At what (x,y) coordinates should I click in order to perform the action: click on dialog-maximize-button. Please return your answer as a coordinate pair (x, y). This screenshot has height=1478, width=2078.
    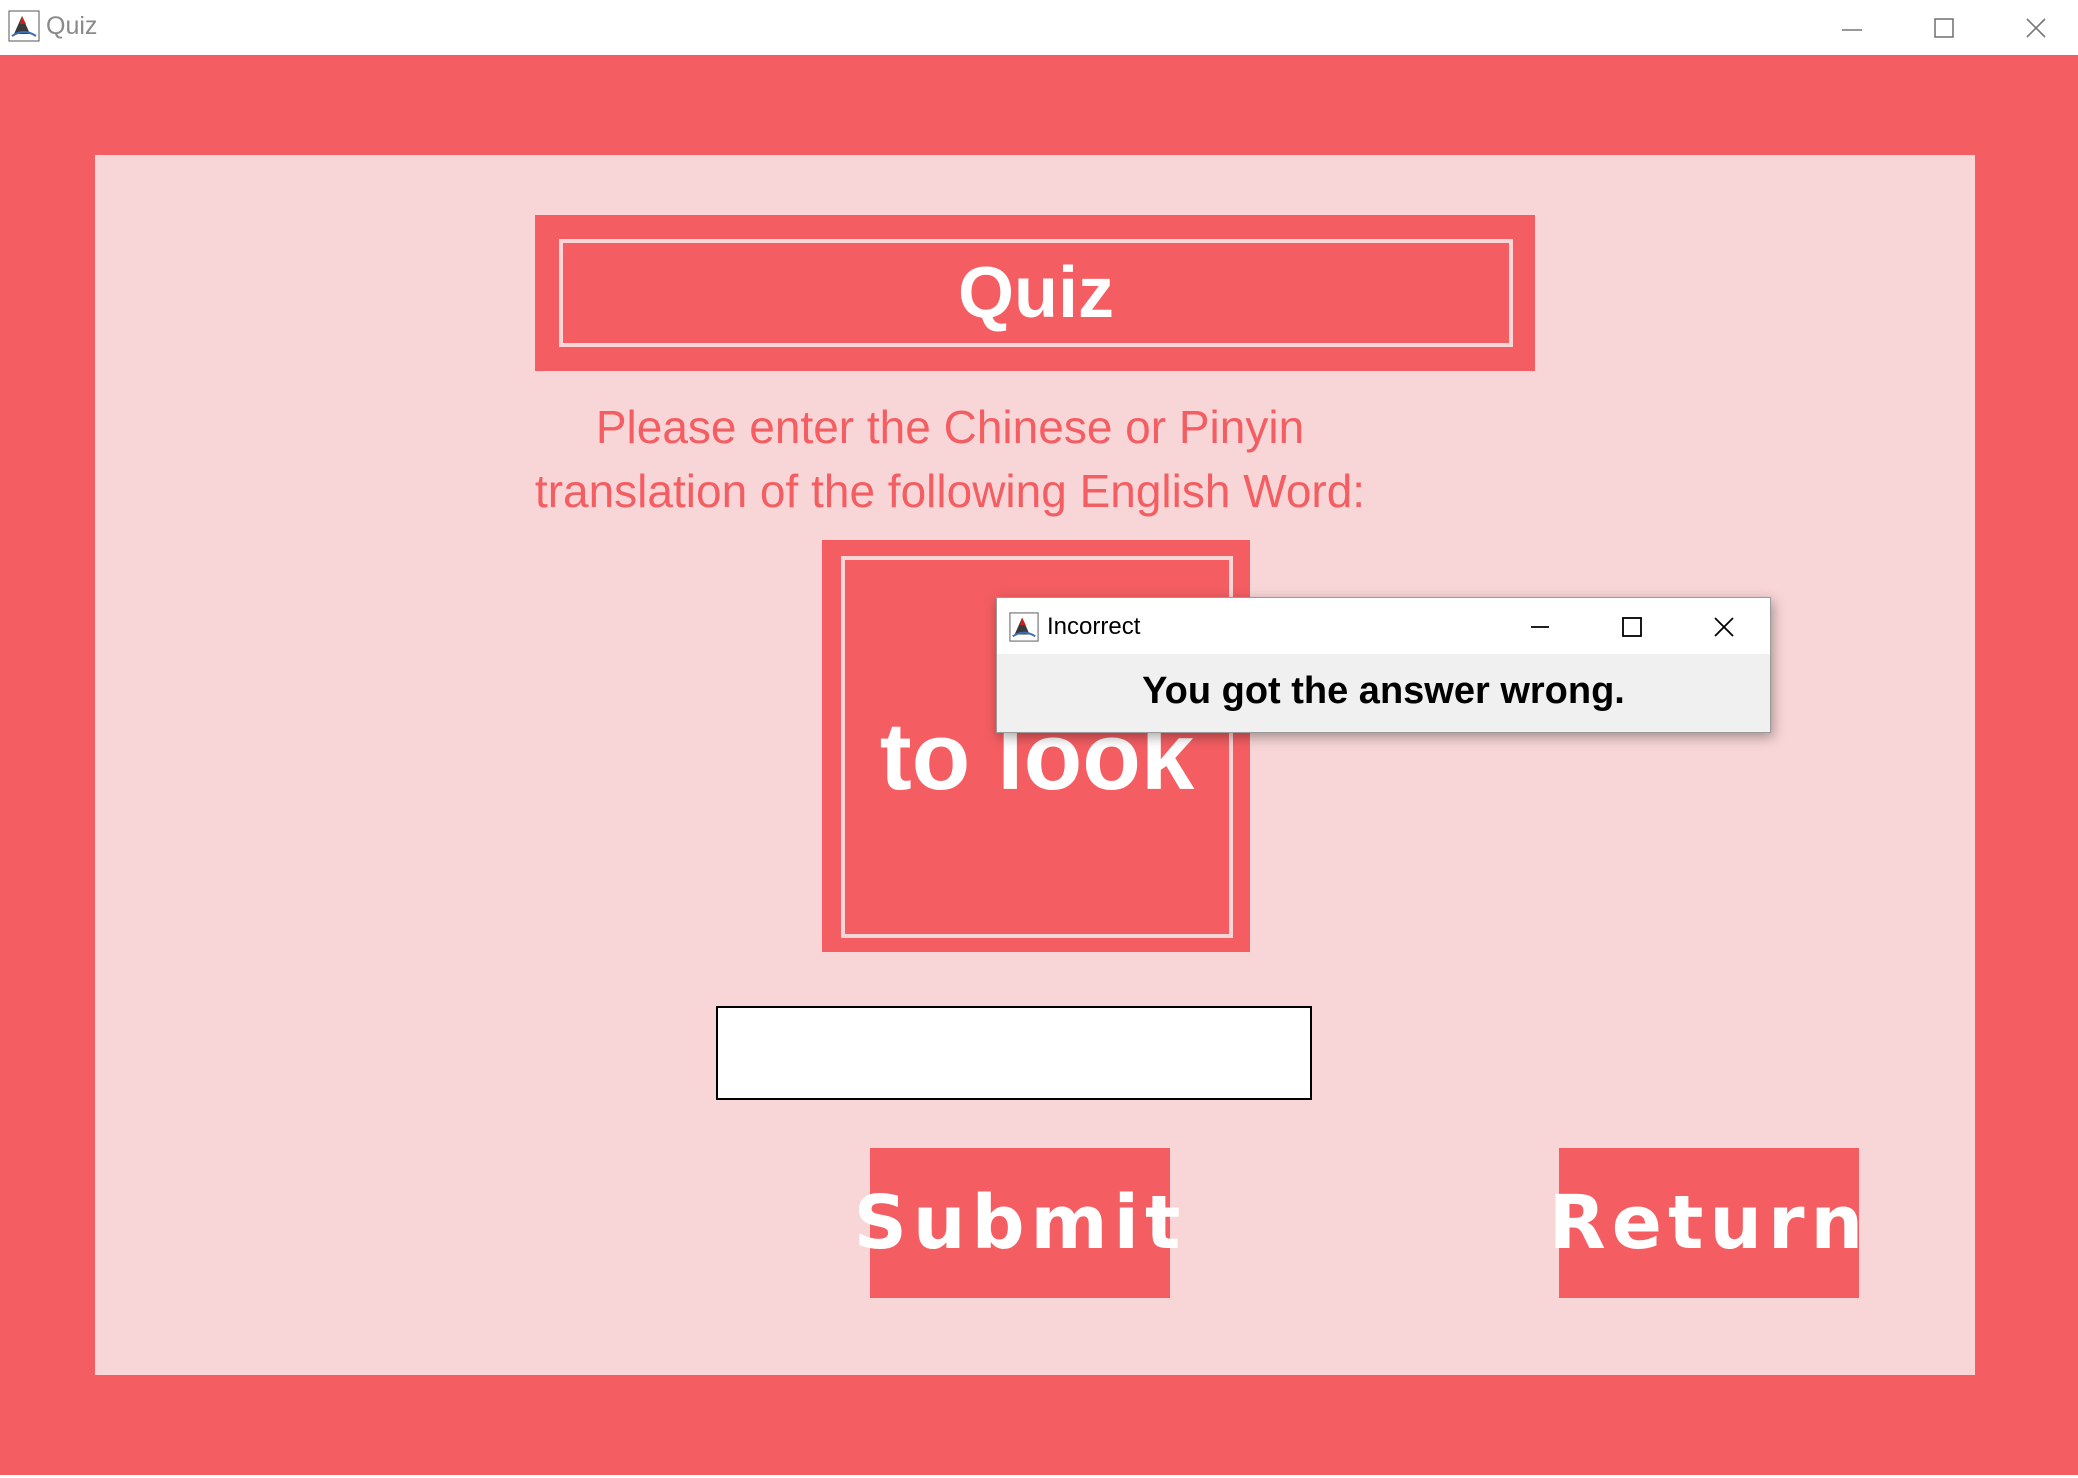
    Looking at the image, I should click on (1633, 626).